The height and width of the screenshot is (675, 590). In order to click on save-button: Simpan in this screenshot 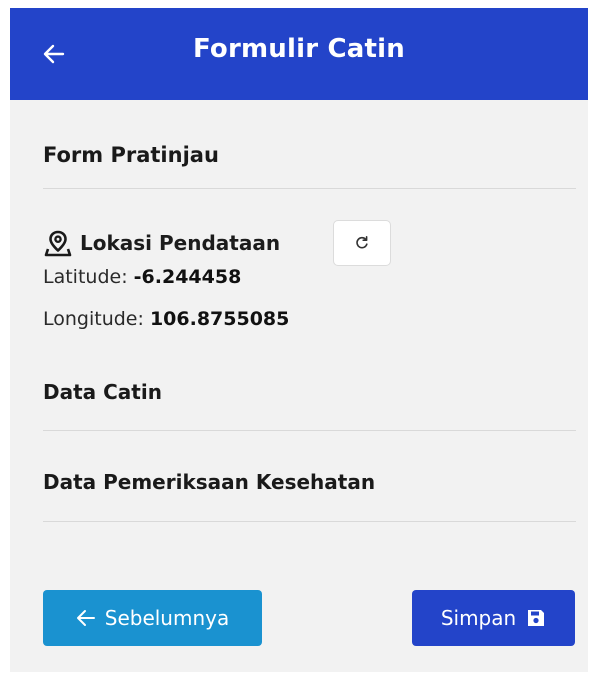, I will do `click(493, 618)`.